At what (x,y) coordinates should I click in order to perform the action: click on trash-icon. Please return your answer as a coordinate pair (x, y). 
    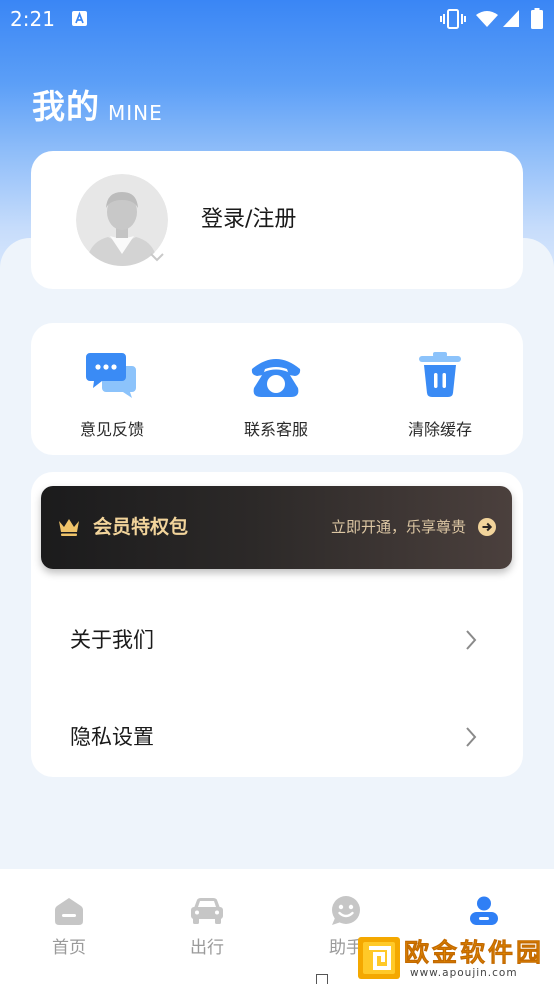
    Looking at the image, I should click on (440, 375).